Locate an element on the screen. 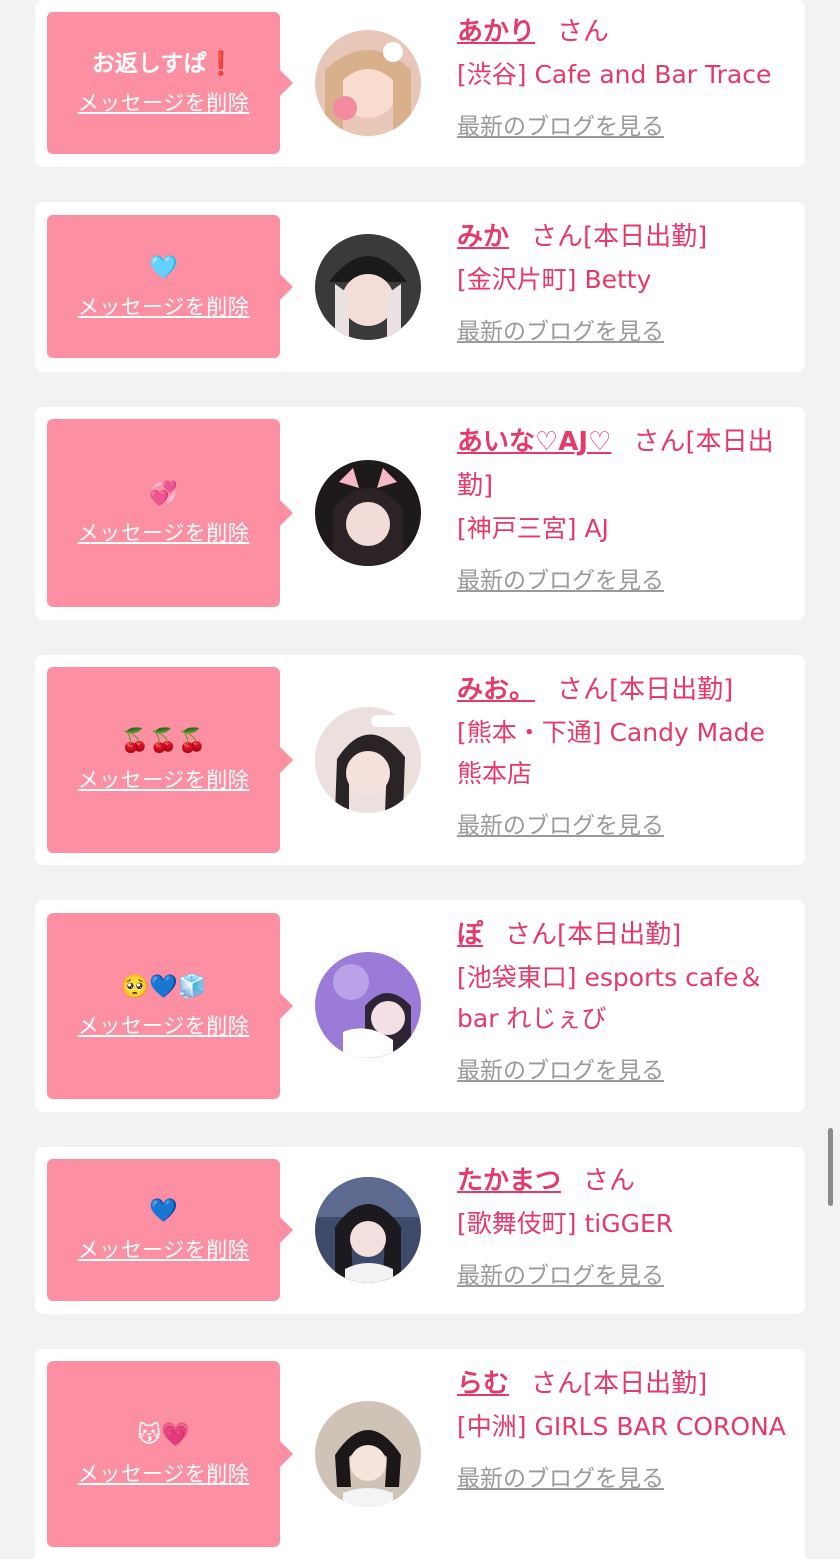  scrollbar is located at coordinates (830, 1167).